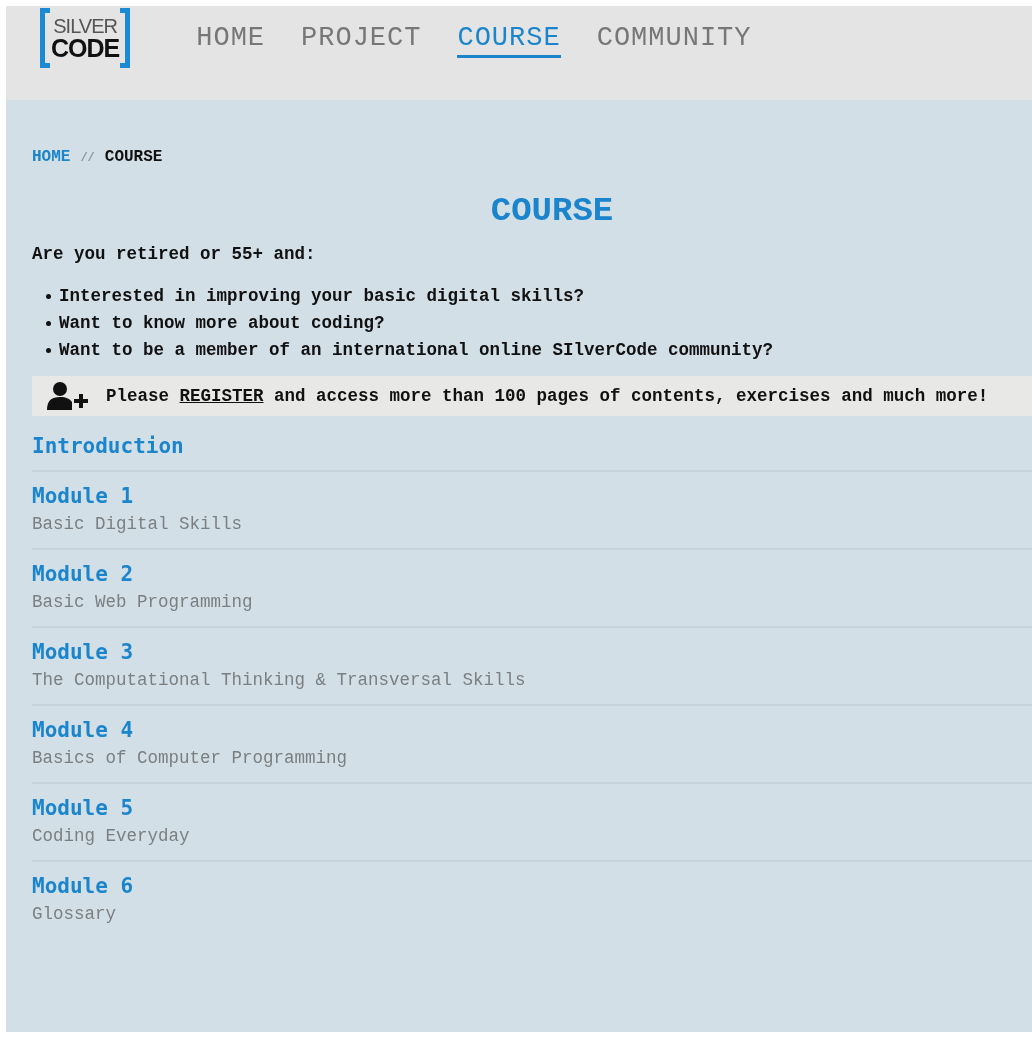 The width and height of the screenshot is (1032, 1038). I want to click on module-link: Module 3, so click(532, 652).